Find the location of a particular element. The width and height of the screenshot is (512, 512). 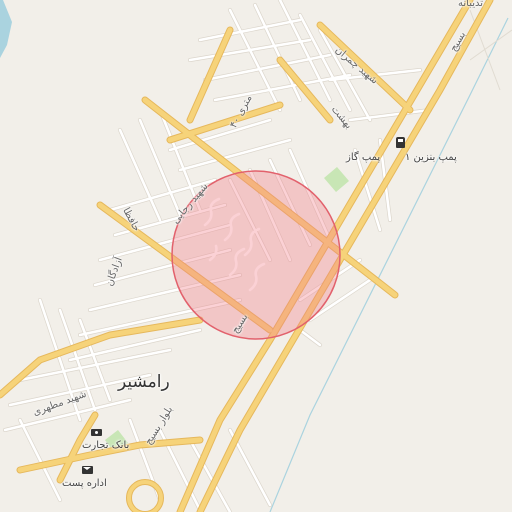

poi-bank: بانک تجارت is located at coordinates (105, 446).